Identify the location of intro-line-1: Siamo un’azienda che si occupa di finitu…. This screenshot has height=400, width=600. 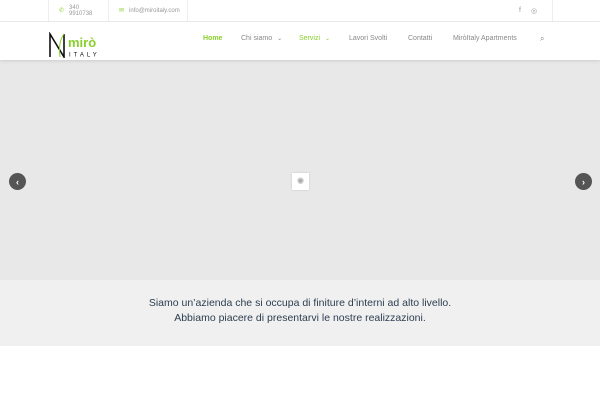
(300, 303).